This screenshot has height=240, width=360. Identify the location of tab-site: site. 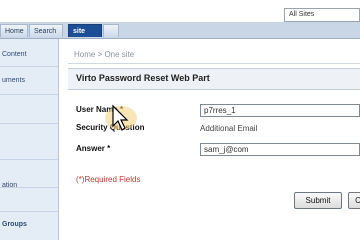
(85, 30).